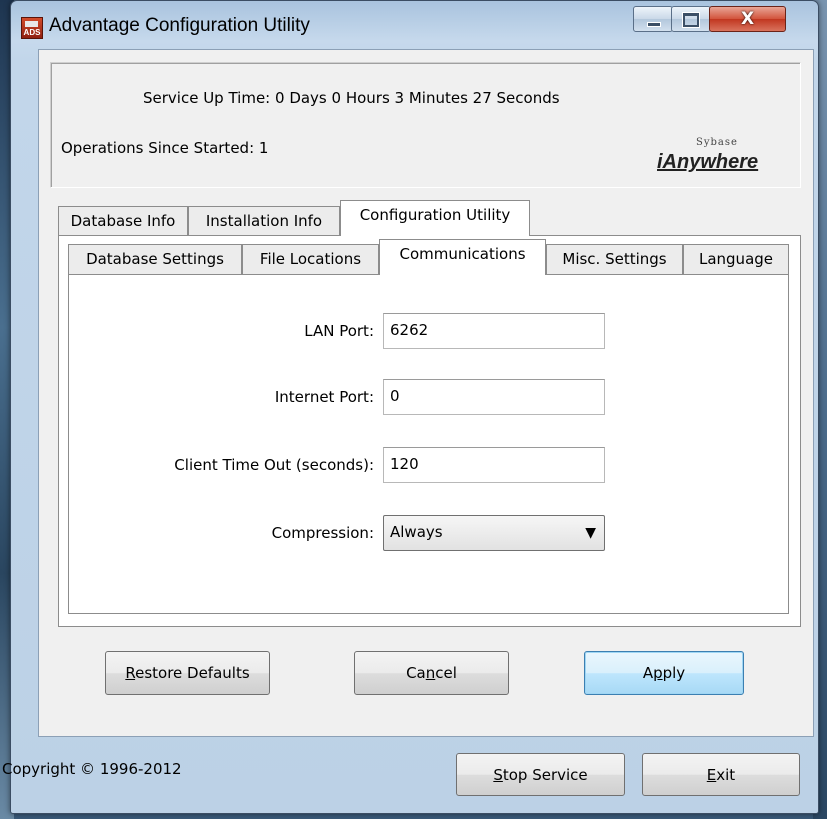 The height and width of the screenshot is (819, 827). I want to click on tab-label: Database Settings, so click(155, 259).